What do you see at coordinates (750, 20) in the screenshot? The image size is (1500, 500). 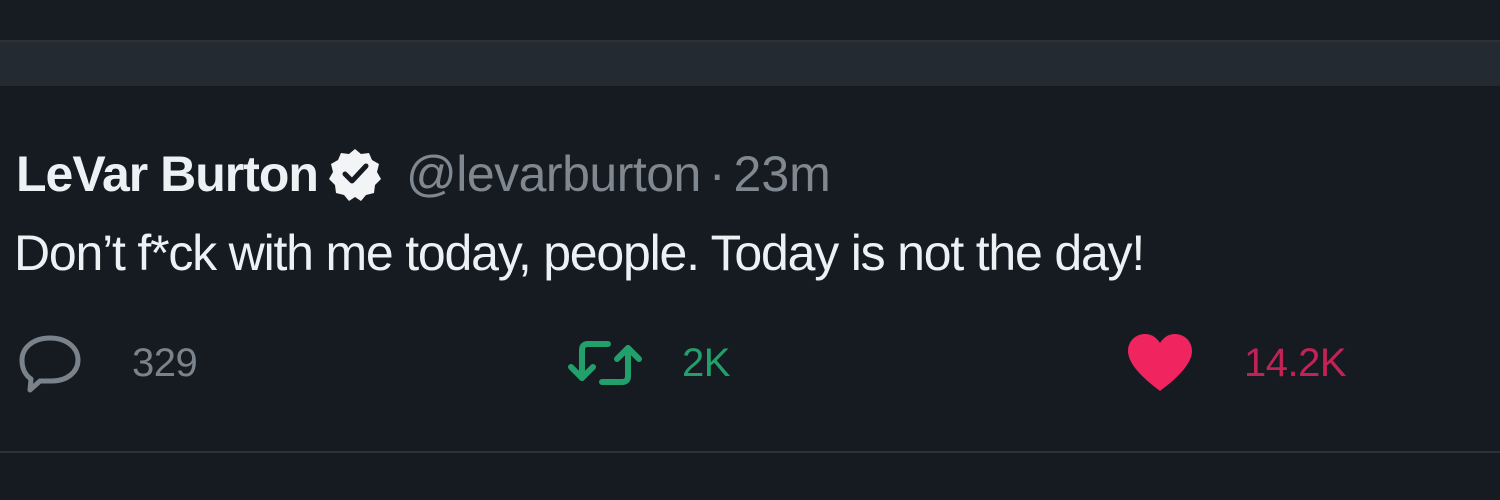 I see `top-band` at bounding box center [750, 20].